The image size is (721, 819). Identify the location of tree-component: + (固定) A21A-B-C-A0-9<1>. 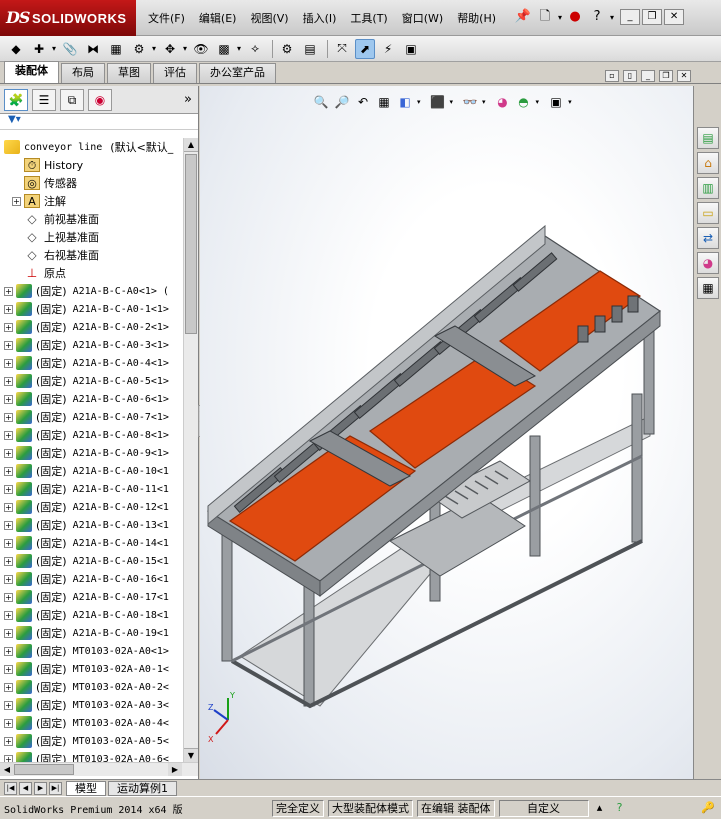
(91, 453).